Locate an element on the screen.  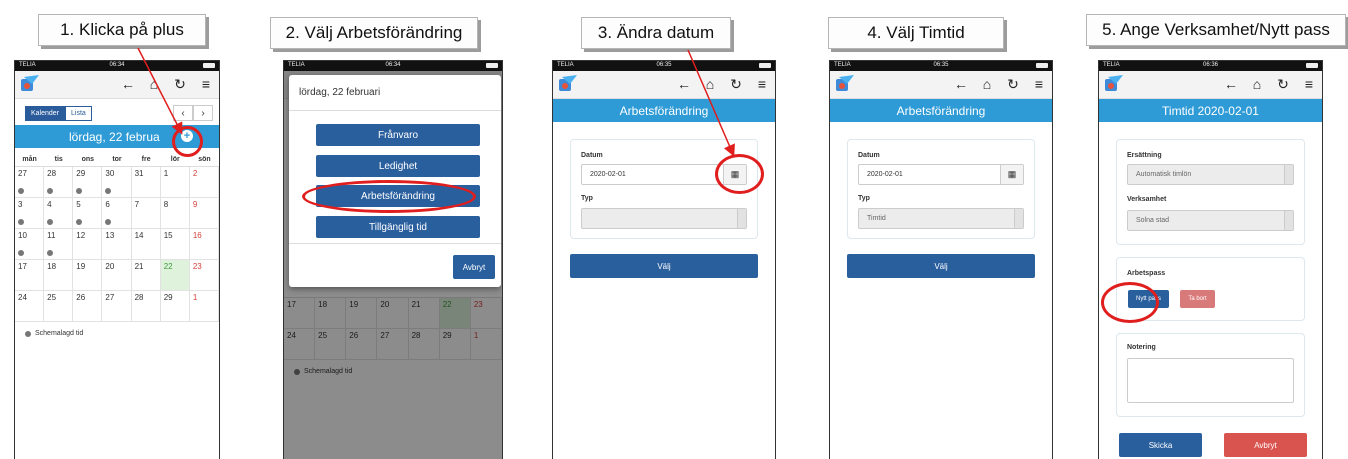
tab-kalender: Kalender is located at coordinates (45, 113).